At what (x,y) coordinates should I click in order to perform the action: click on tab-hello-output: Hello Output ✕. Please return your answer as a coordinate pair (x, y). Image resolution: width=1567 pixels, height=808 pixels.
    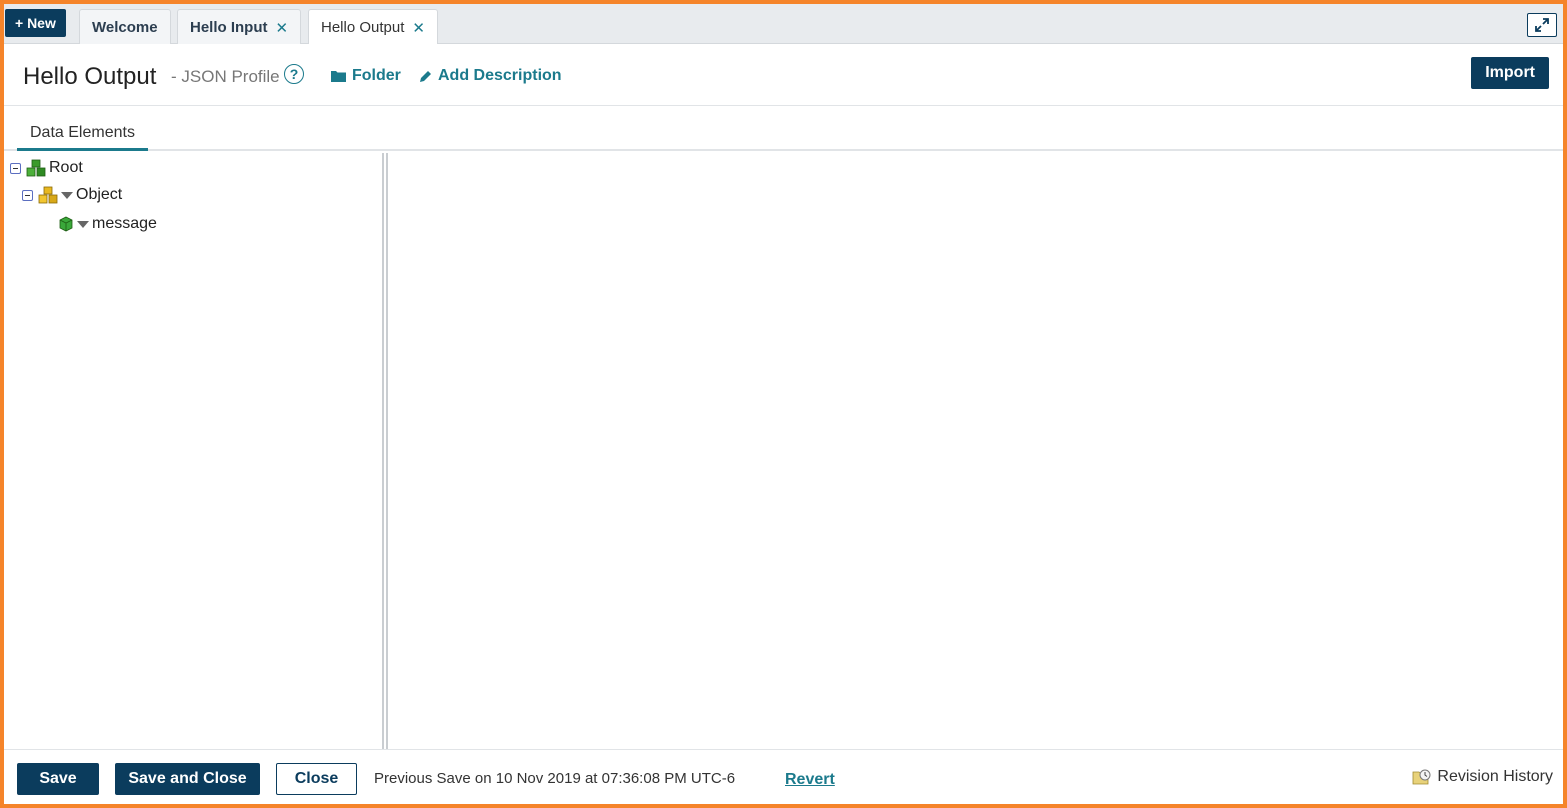
    Looking at the image, I should click on (373, 27).